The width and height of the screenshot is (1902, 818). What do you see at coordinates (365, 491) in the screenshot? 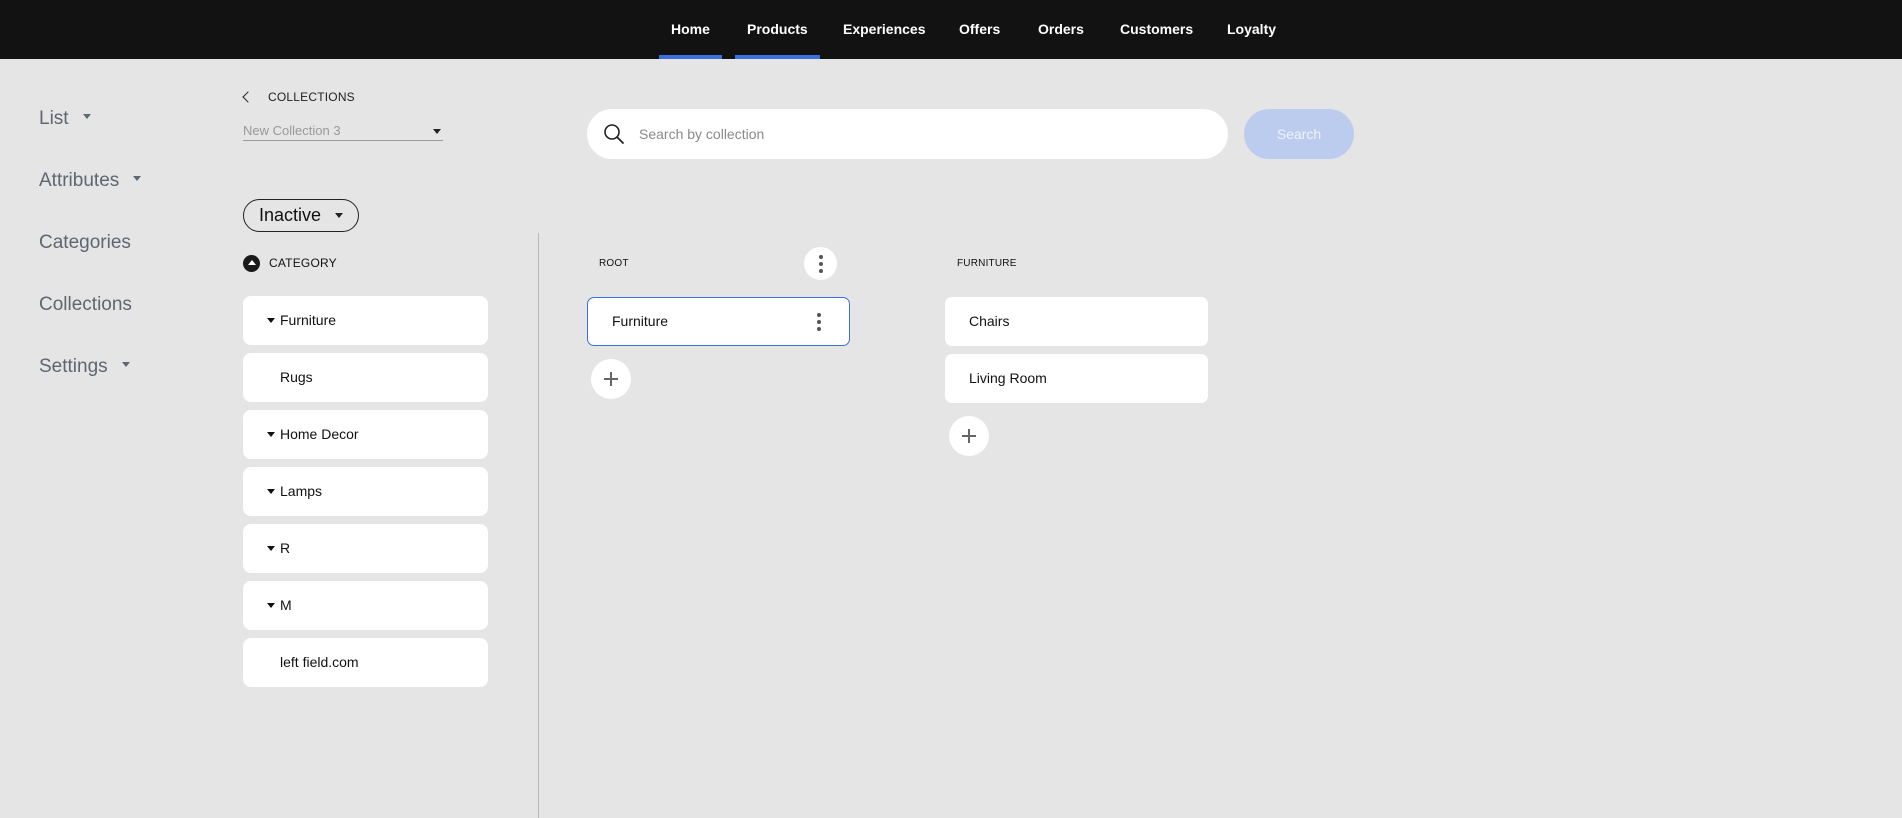
I see `category-item-lamps: Lamps` at bounding box center [365, 491].